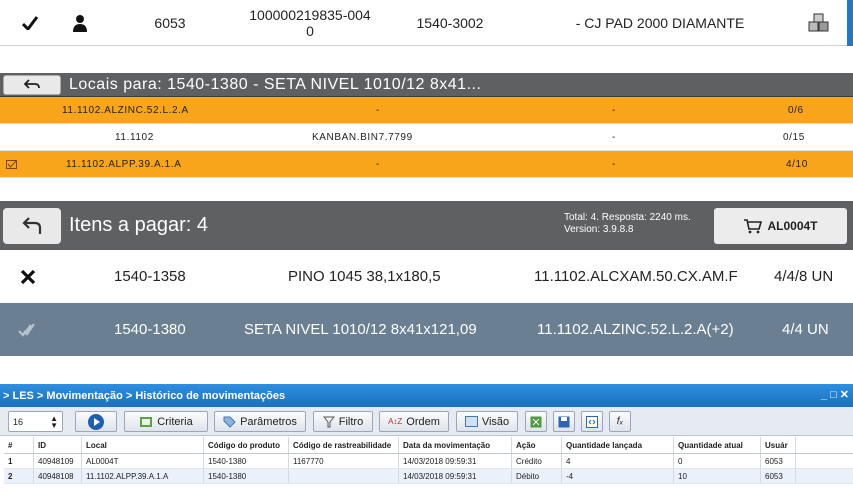  I want to click on table-cell: 11.1102.ALPP.39.A.1.A, so click(143, 476).